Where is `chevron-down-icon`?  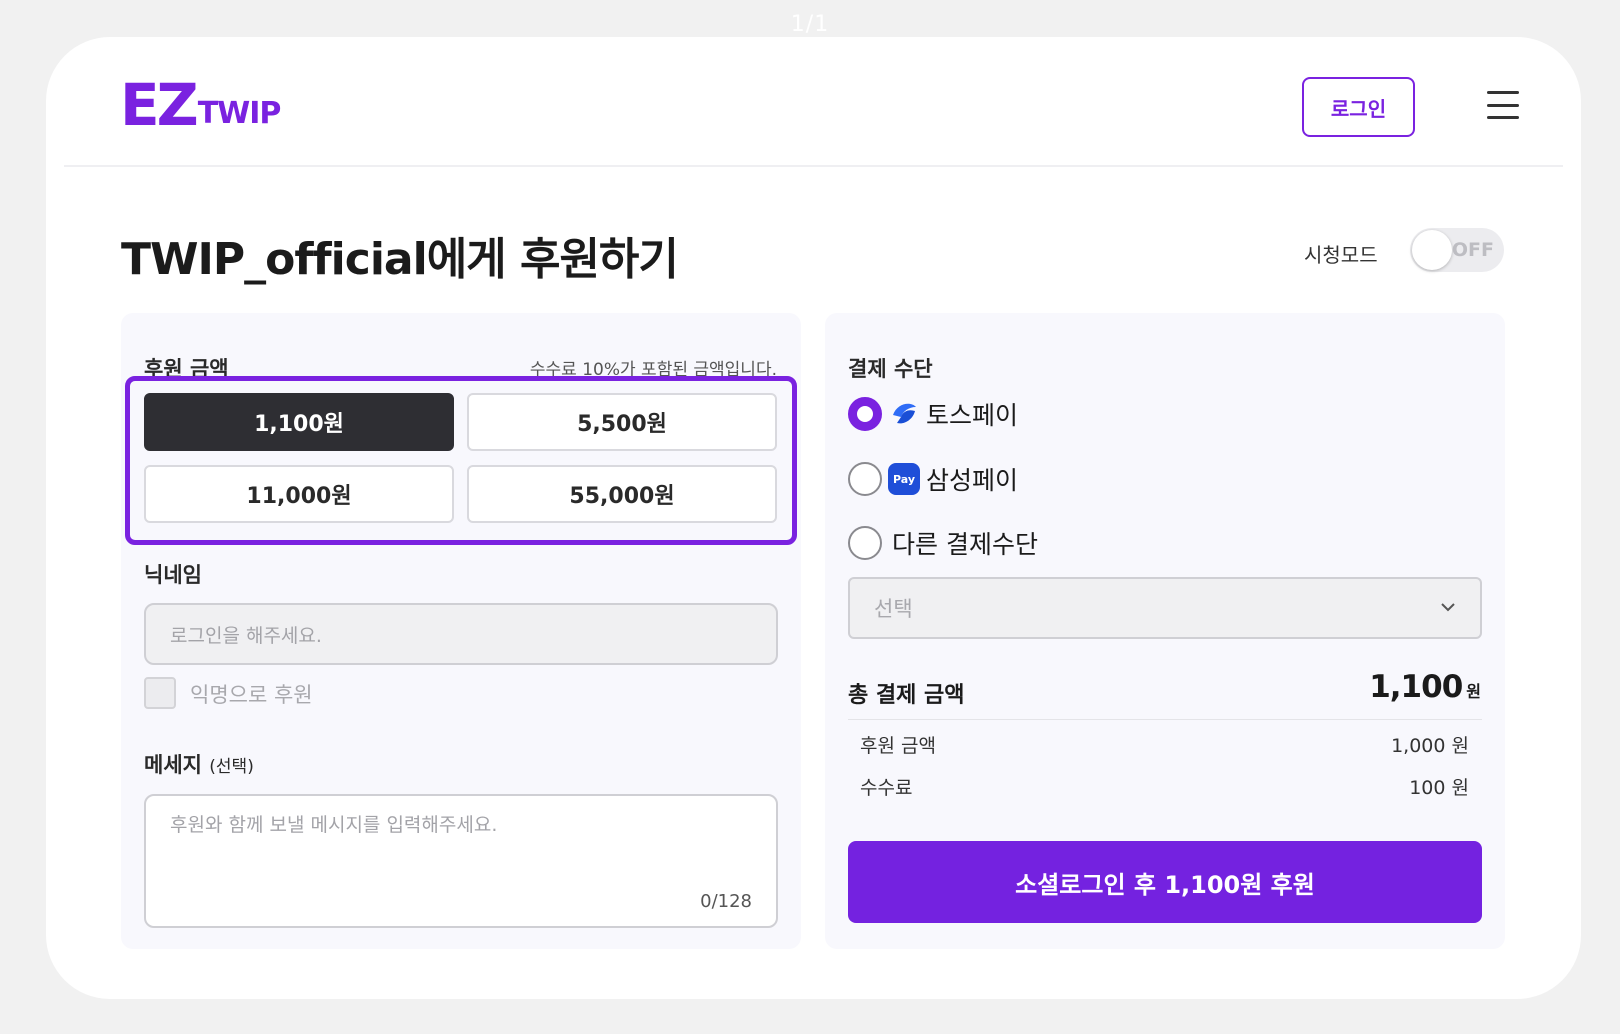
chevron-down-icon is located at coordinates (1448, 607).